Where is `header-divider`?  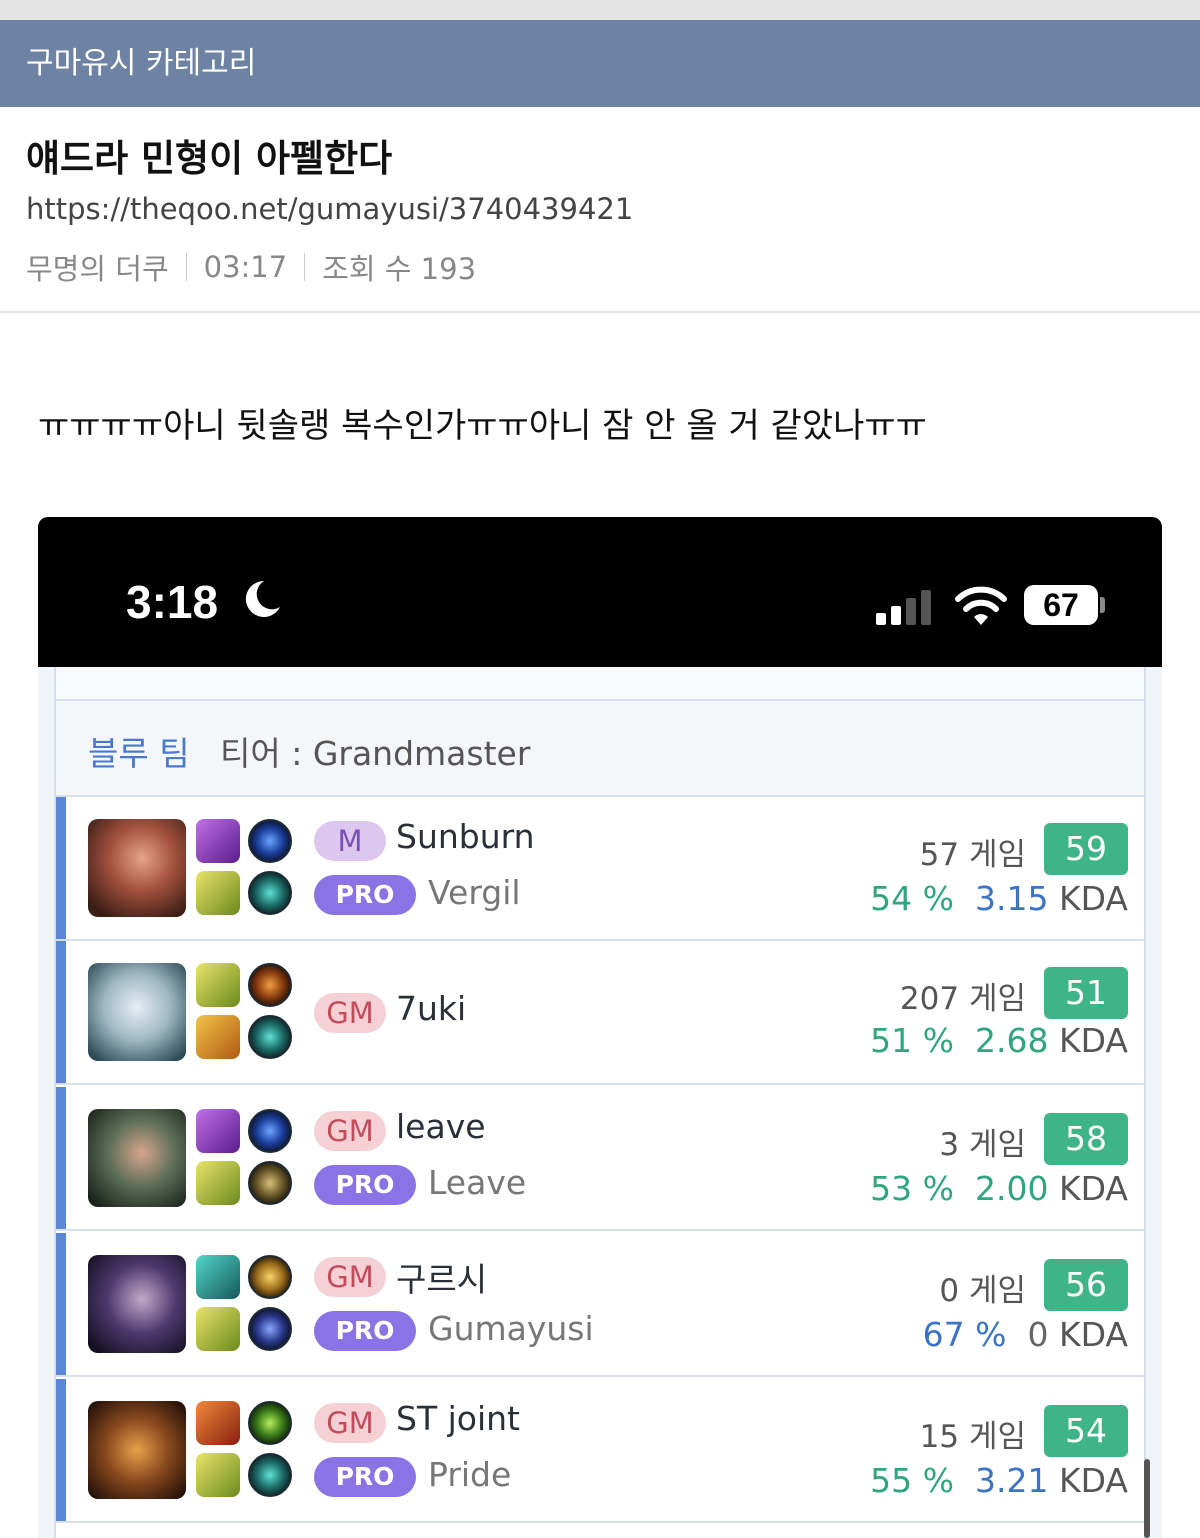
header-divider is located at coordinates (600, 312).